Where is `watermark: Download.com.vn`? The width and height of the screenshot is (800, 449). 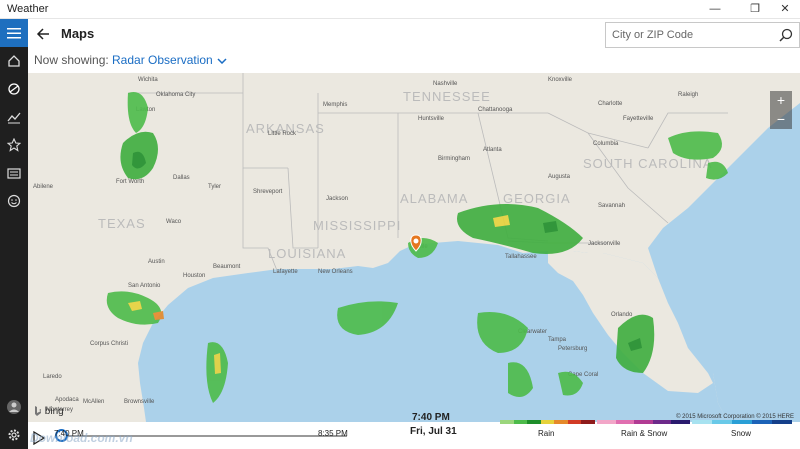 watermark: Download.com.vn is located at coordinates (81, 438).